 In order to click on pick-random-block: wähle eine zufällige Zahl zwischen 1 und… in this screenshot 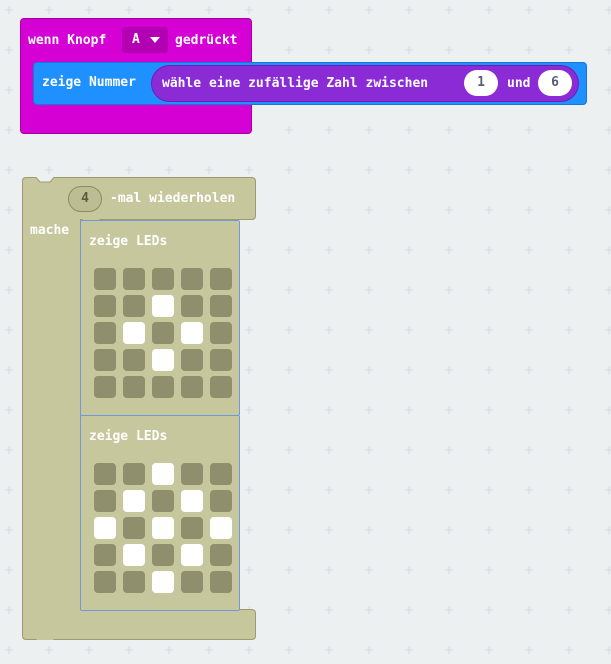, I will do `click(365, 83)`.